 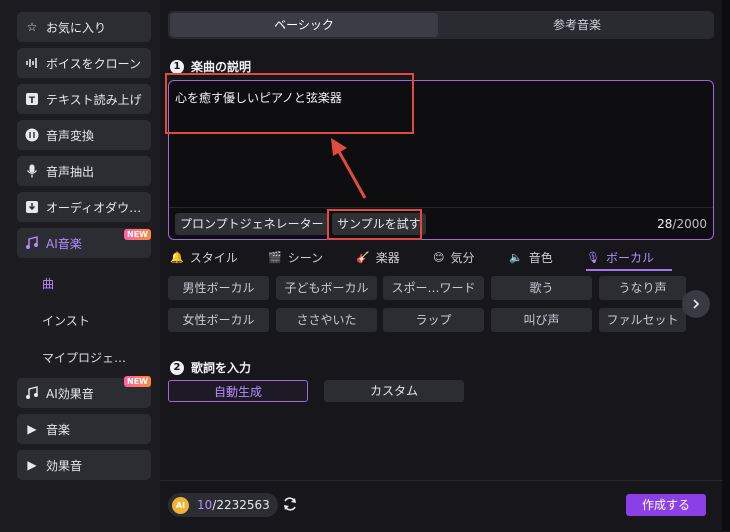 I want to click on section-title-text: 歌詞を入力, so click(x=221, y=368).